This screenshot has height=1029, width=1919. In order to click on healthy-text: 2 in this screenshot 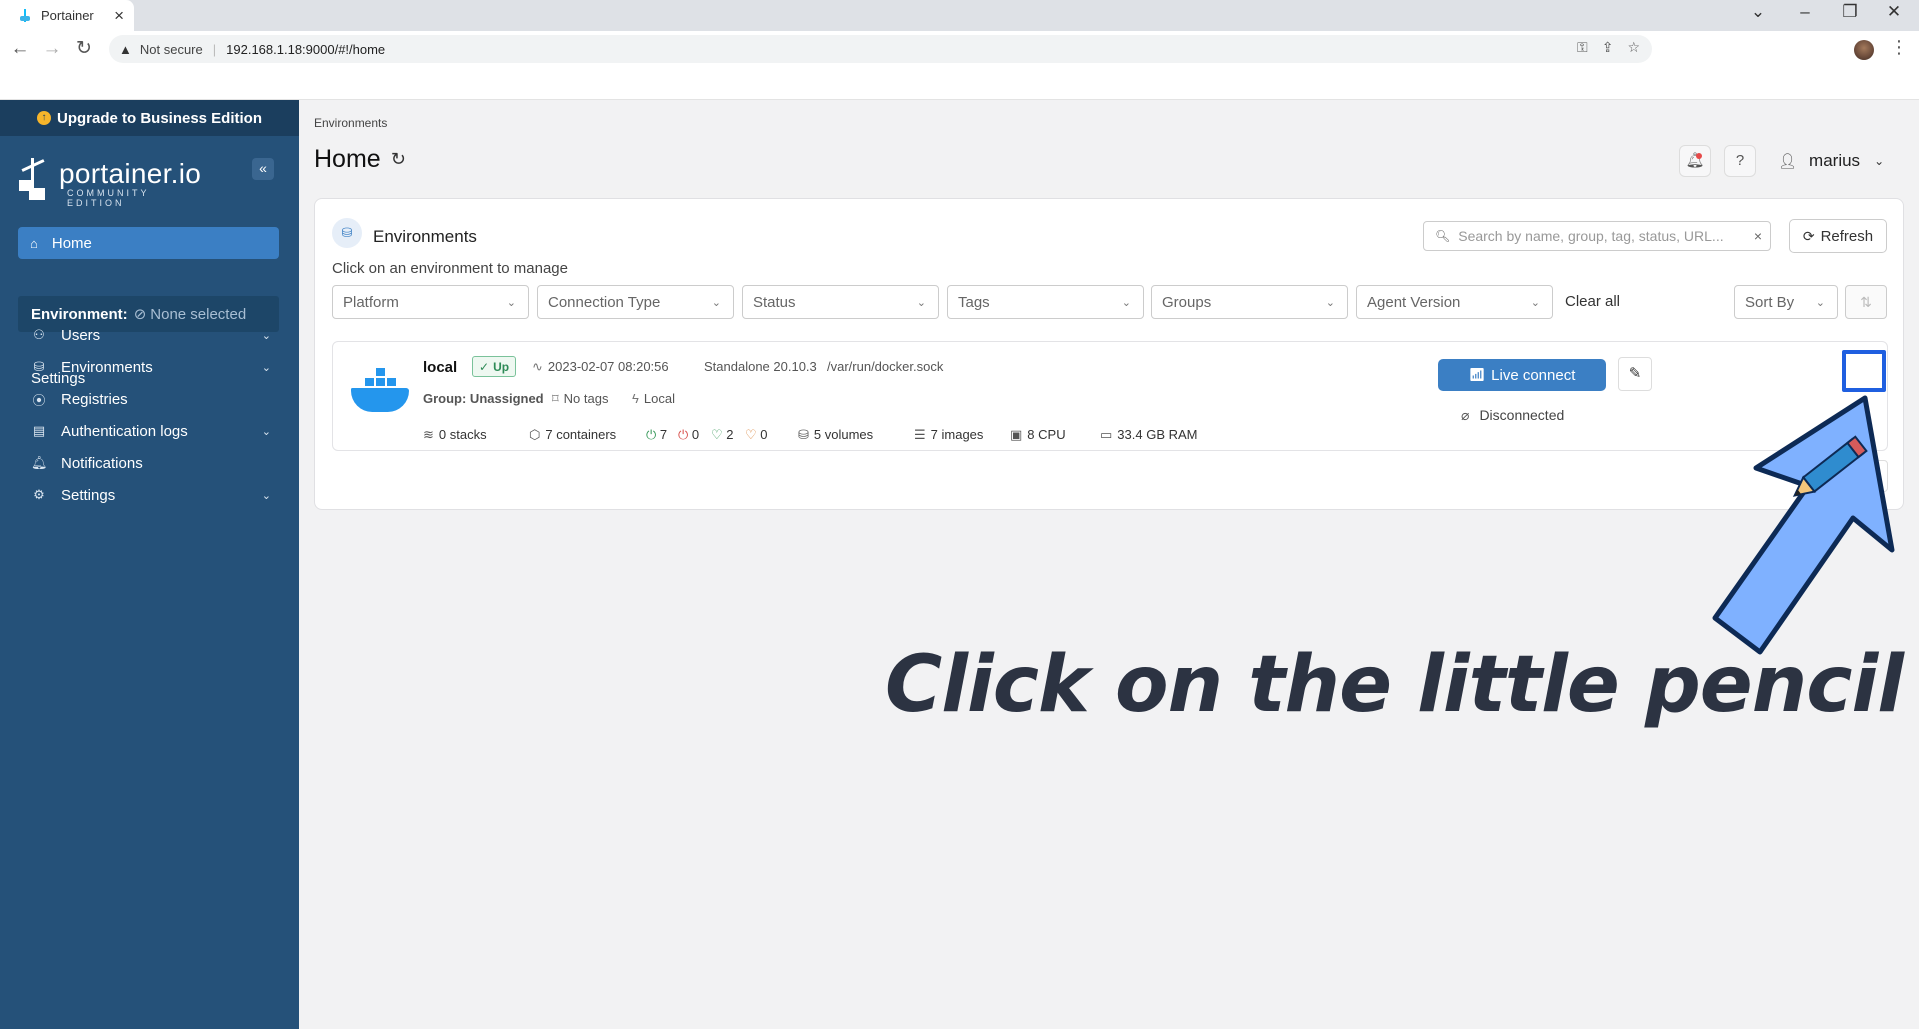, I will do `click(730, 434)`.